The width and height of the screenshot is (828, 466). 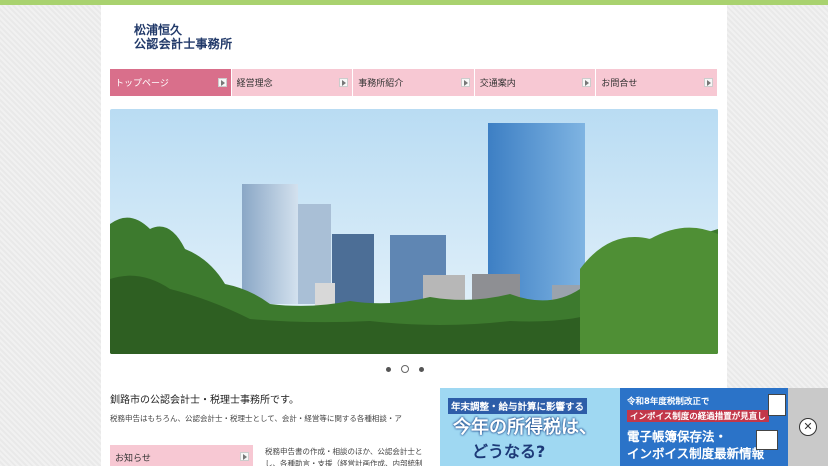 I want to click on slider-dots, so click(x=405, y=369).